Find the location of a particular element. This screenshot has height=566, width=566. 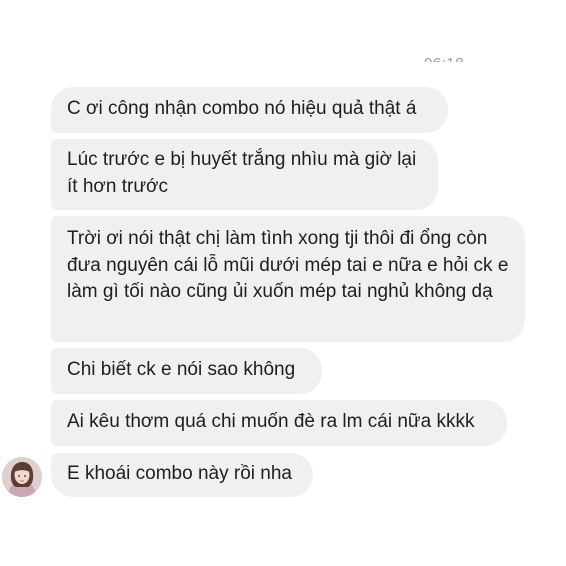

message-bubble: Chi biết ck e nói sao không is located at coordinates (186, 371).